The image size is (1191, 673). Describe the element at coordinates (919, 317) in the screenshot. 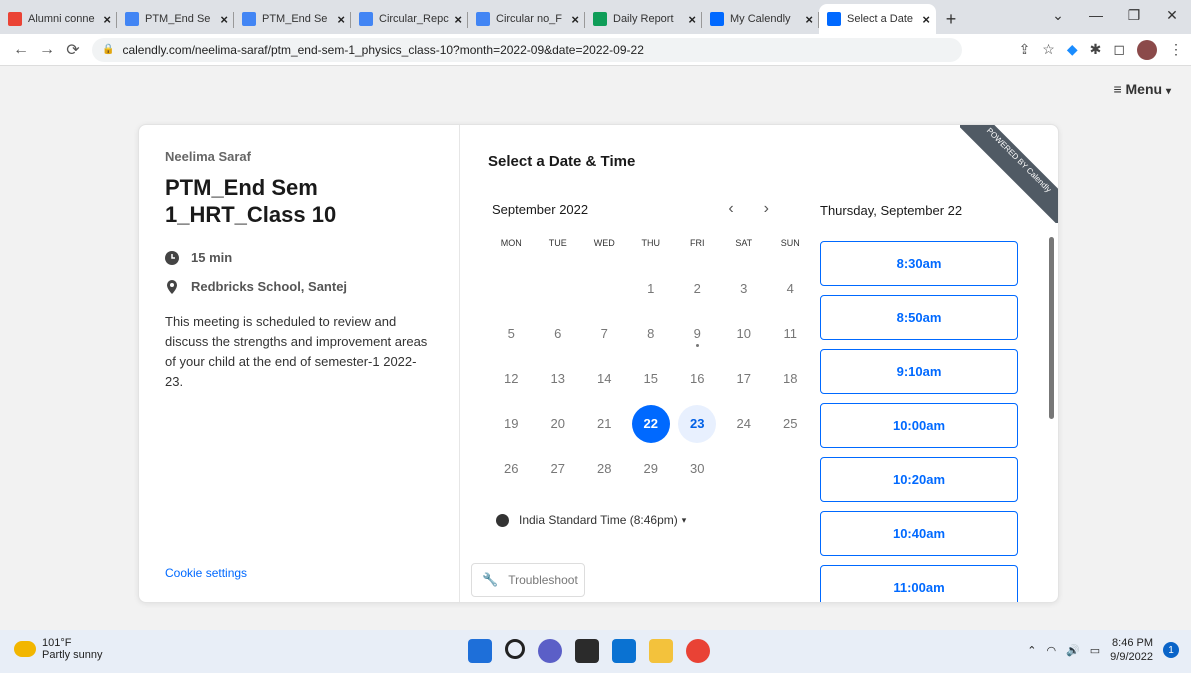

I see `time-slot-button: 8:50am` at that location.